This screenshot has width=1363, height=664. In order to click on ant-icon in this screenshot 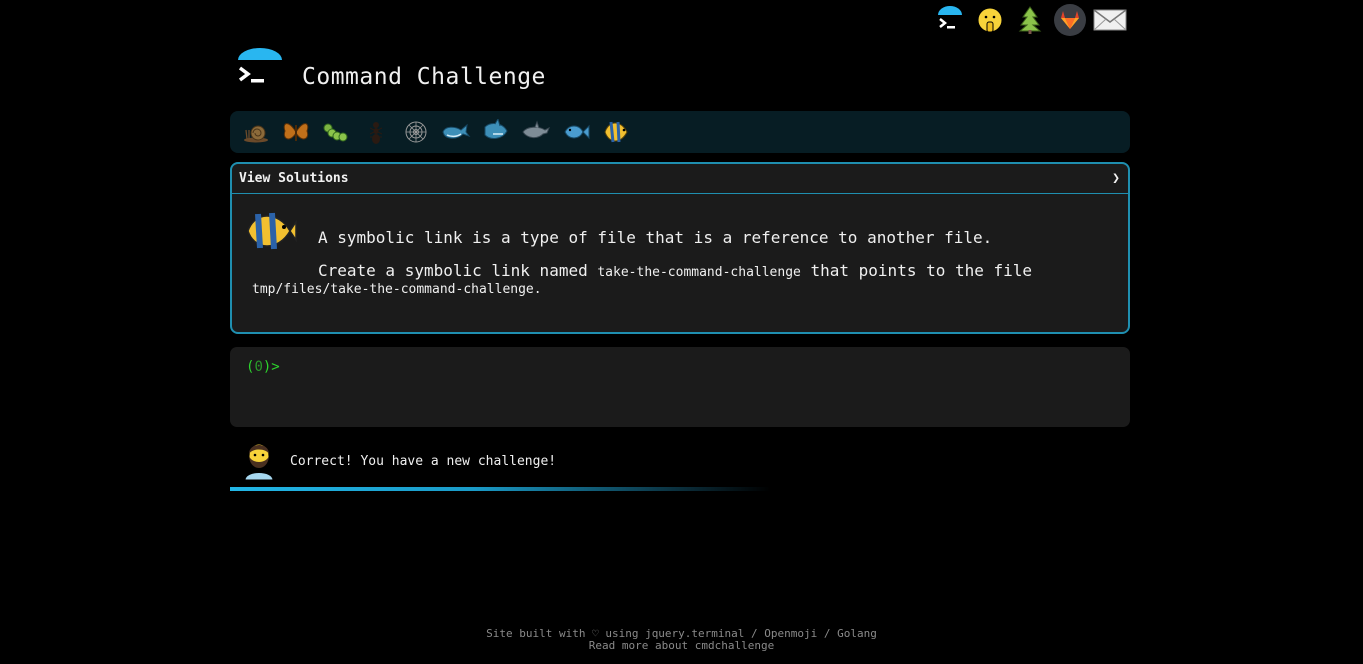, I will do `click(376, 132)`.